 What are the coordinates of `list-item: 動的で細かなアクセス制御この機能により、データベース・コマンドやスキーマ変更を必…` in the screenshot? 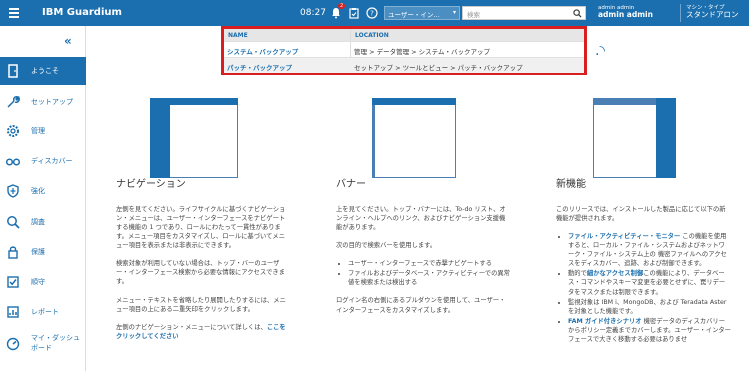 It's located at (649, 282).